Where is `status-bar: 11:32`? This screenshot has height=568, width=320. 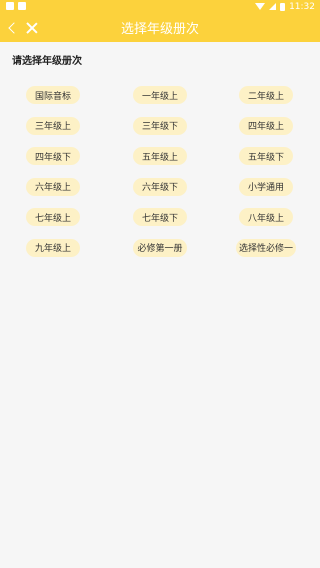
status-bar: 11:32 is located at coordinates (160, 6).